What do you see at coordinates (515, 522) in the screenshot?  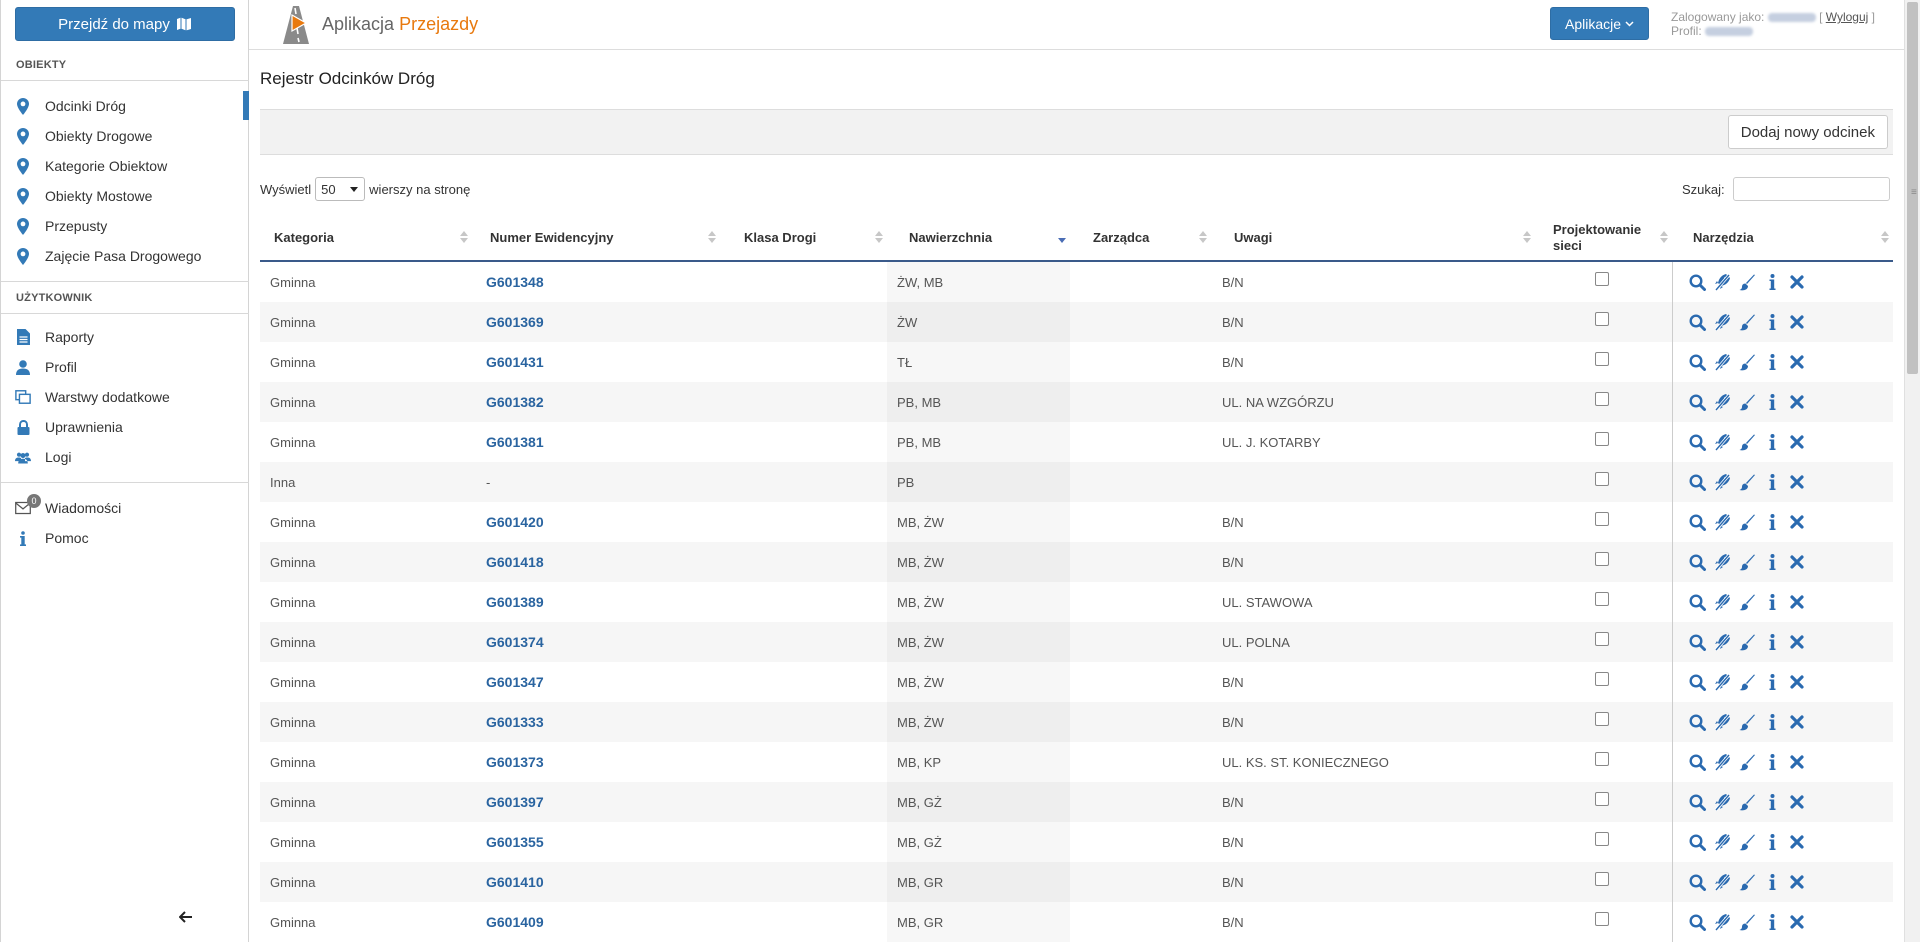 I see `segment-number-link: G601420` at bounding box center [515, 522].